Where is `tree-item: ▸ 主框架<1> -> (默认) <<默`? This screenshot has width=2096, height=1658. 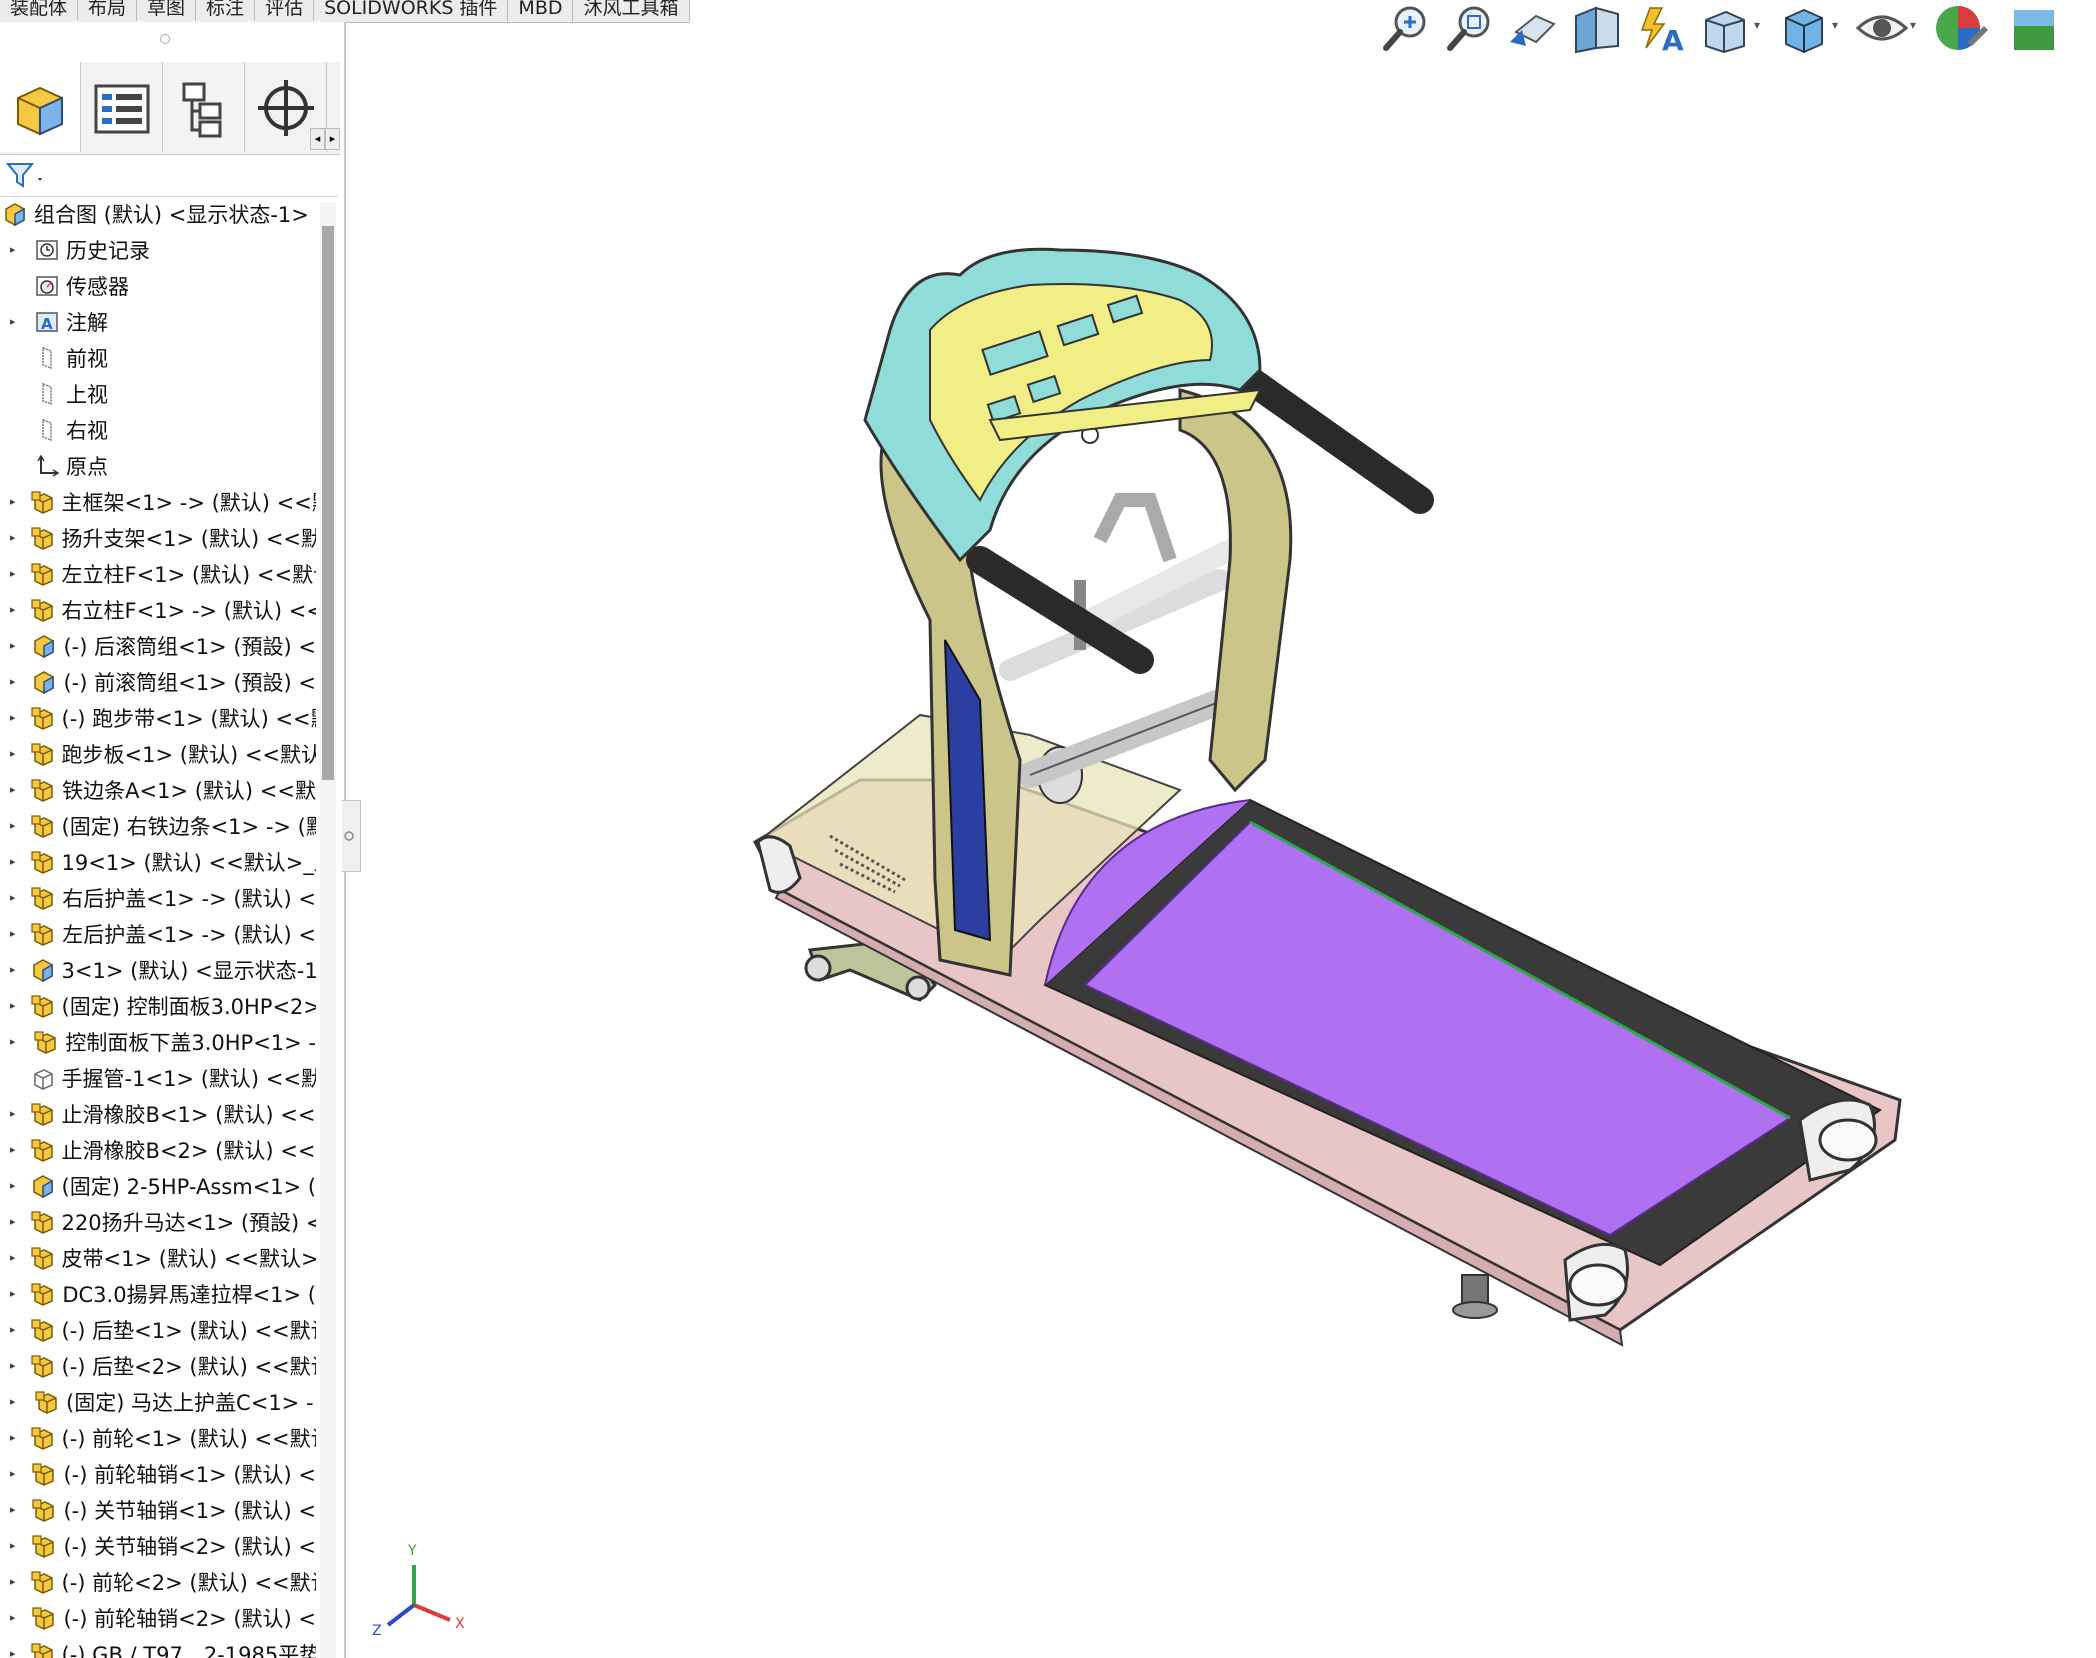 tree-item: ▸ 主框架<1> -> (默认) <<默 is located at coordinates (158, 502).